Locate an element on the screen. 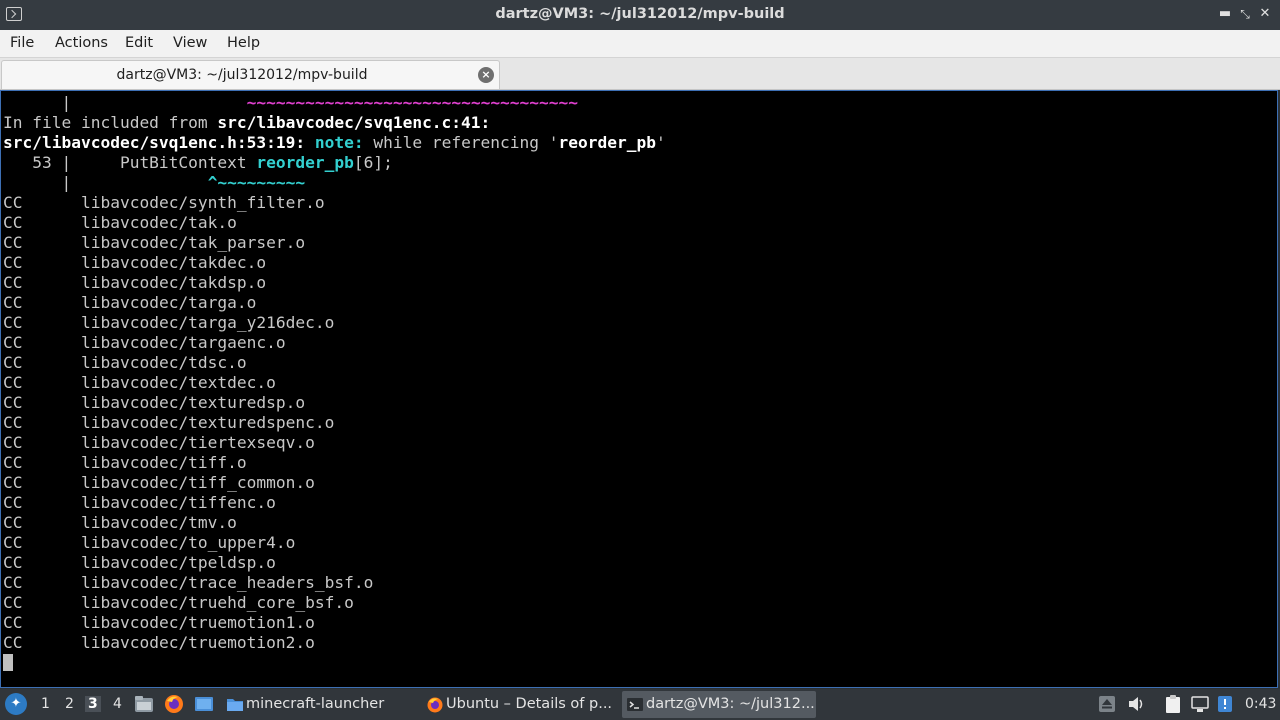  terminal-line: CC libavcodec/truehd_core_bsf.o is located at coordinates (178, 603).